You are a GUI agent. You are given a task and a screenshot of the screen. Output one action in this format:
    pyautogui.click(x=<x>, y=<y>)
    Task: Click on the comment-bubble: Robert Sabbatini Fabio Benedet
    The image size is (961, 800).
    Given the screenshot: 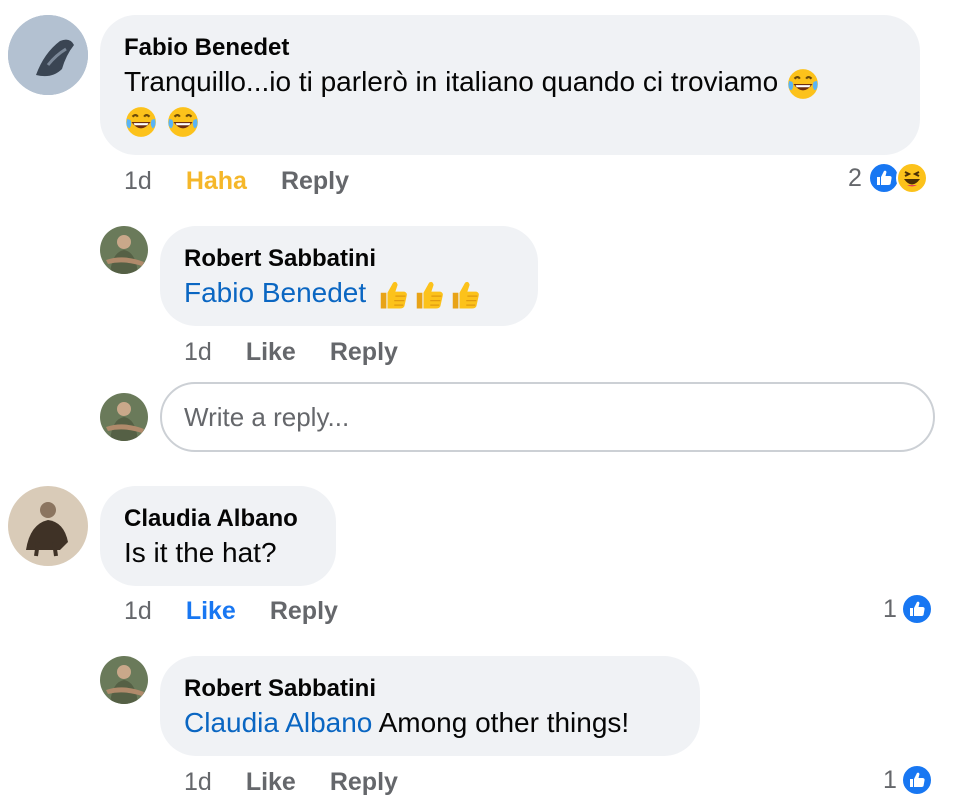 What is the action you would take?
    pyautogui.click(x=349, y=276)
    